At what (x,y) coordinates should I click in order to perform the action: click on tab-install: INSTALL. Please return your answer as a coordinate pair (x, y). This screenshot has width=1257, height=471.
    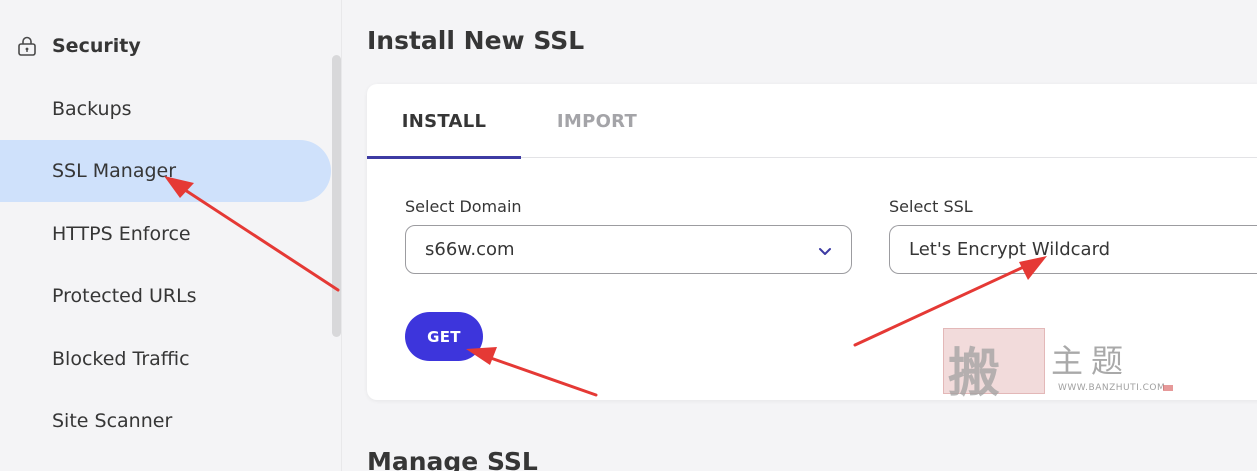
    Looking at the image, I should click on (444, 121).